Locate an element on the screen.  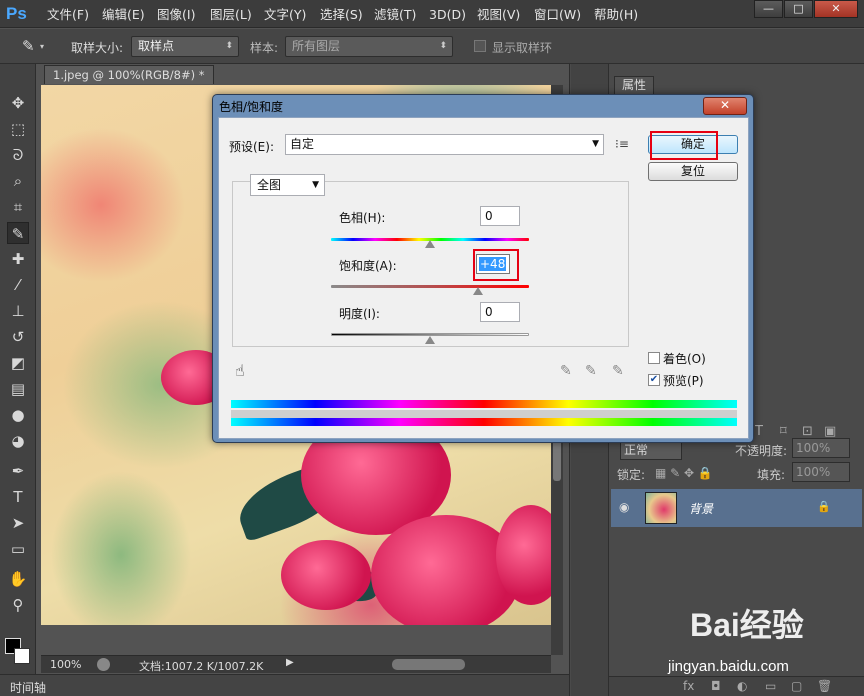
eyedropper-minus-icon: ✎ is located at coordinates (618, 371).